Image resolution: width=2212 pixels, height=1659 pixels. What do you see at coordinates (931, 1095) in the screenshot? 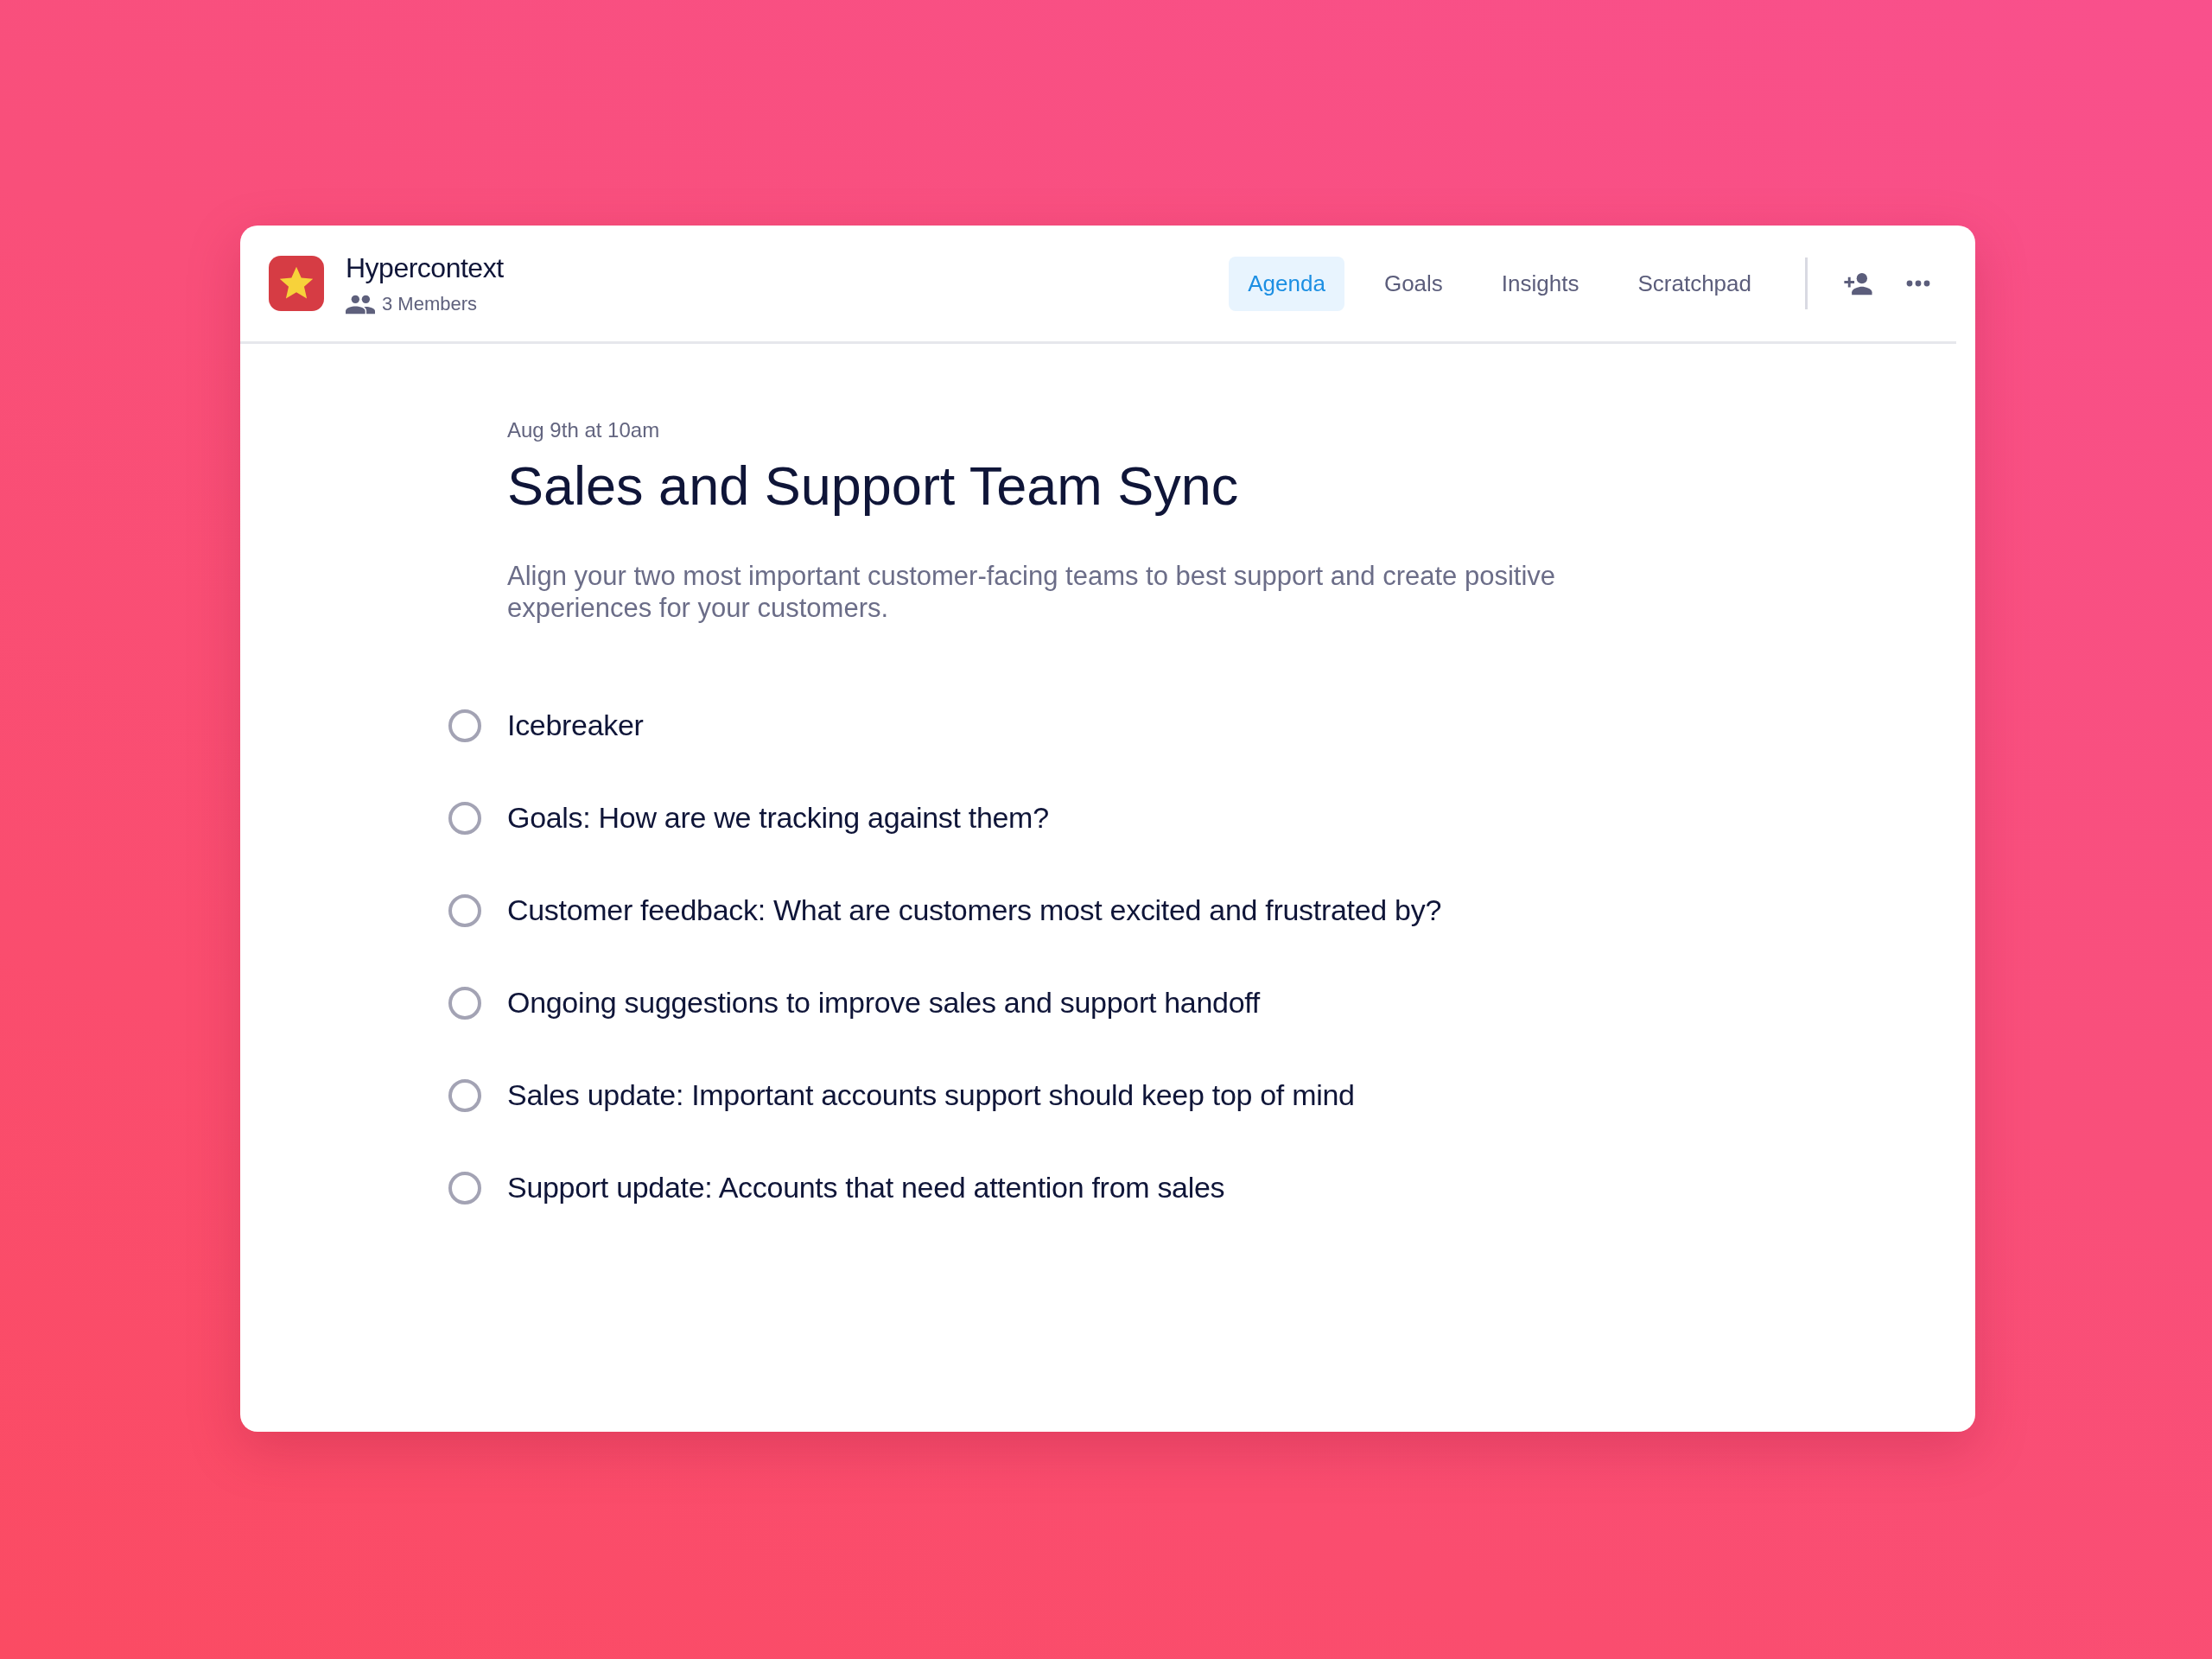
I see `agenda-item: Sales update: Important accounts support should keep top of mind` at bounding box center [931, 1095].